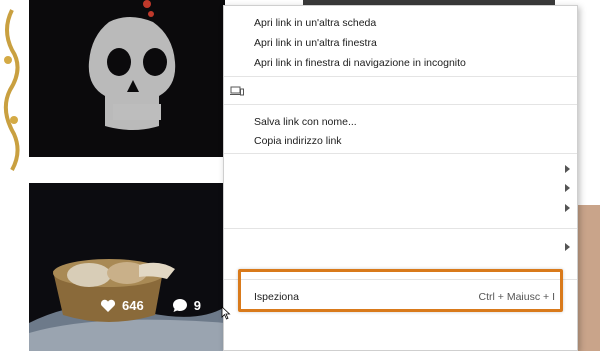  What do you see at coordinates (11, 175) in the screenshot?
I see `left-strip` at bounding box center [11, 175].